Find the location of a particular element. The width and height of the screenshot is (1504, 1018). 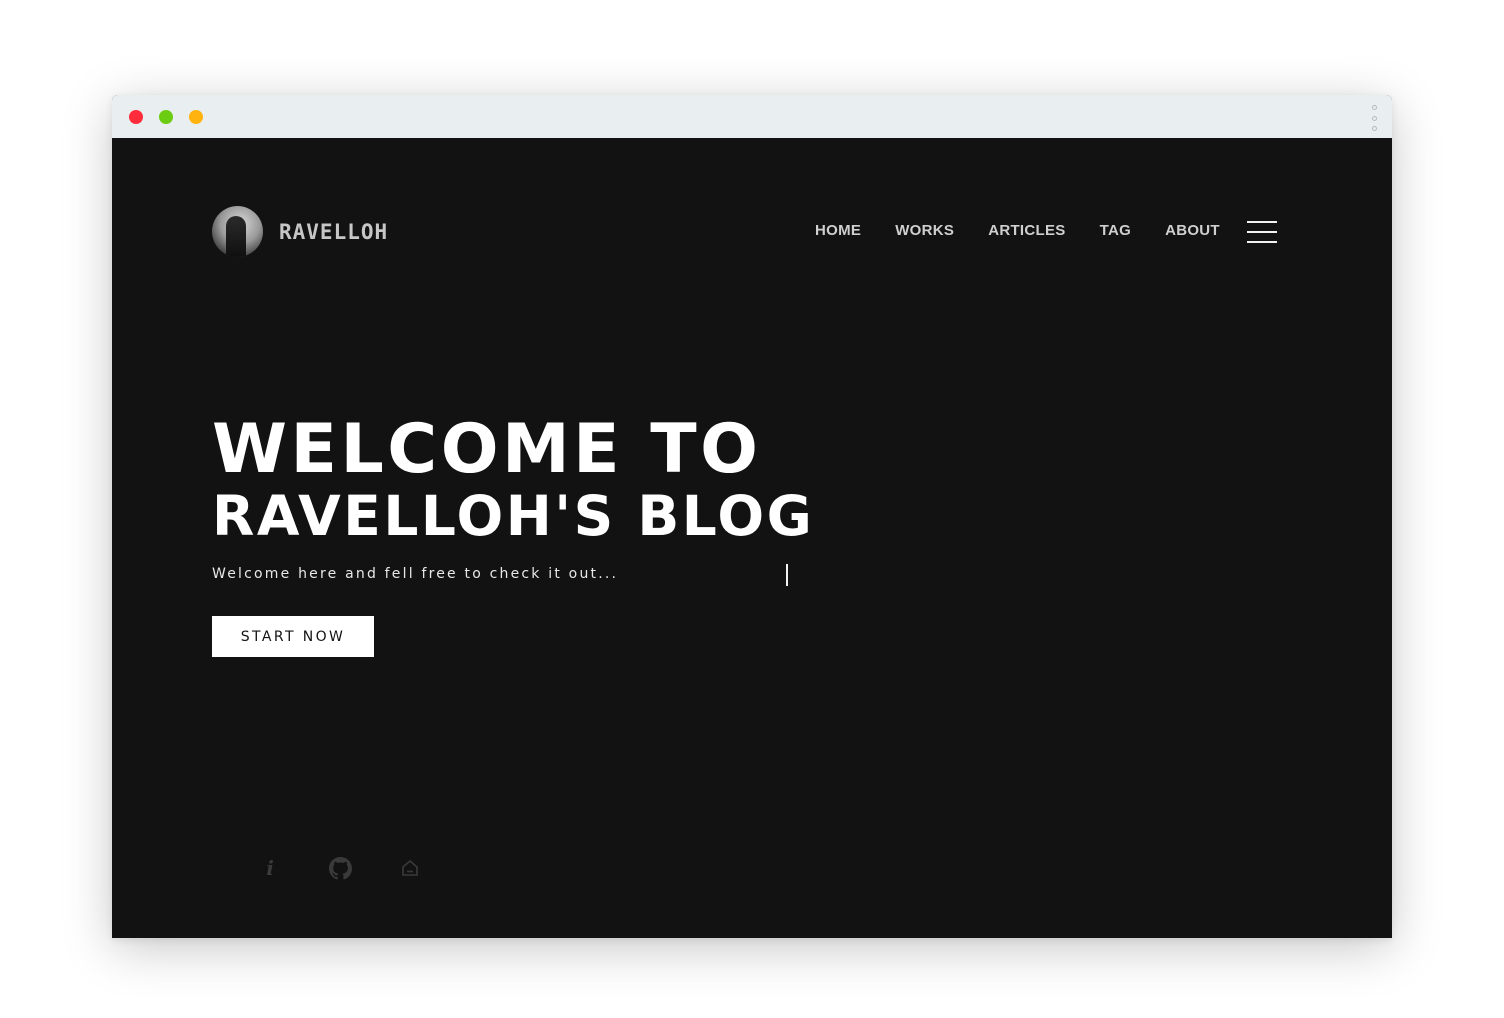

hamburger-menu-icon is located at coordinates (1262, 232).